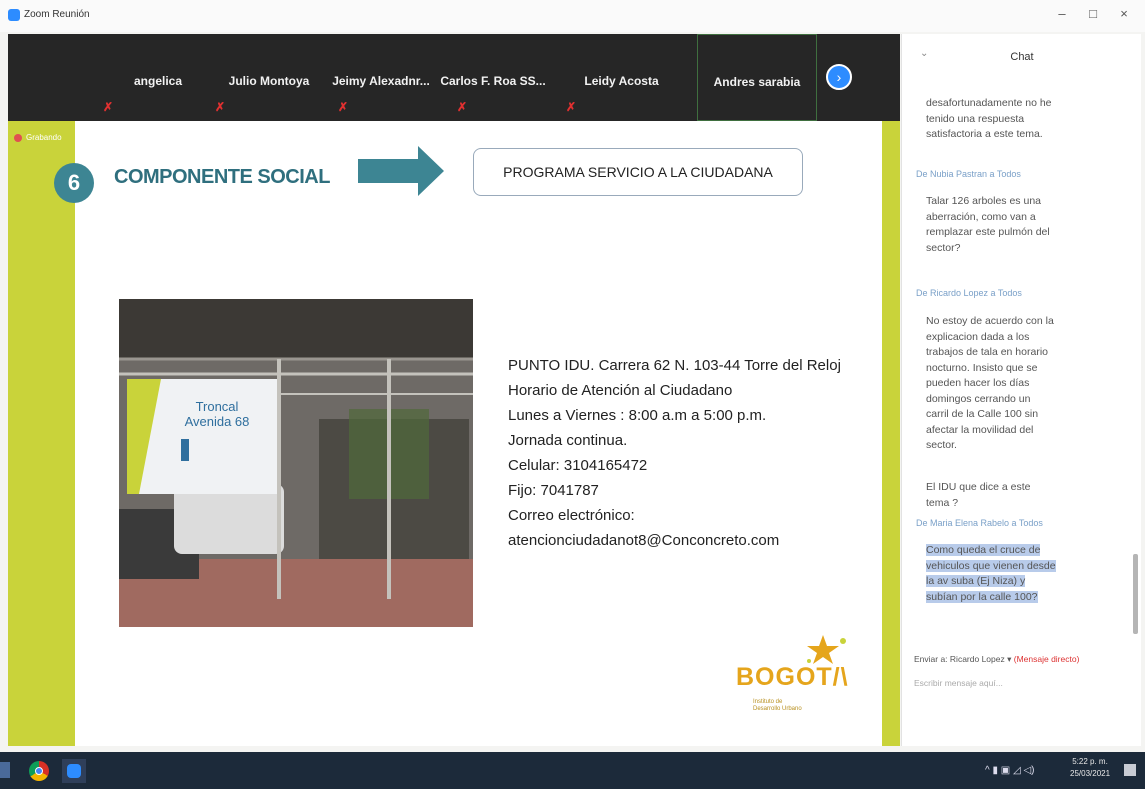  Describe the element at coordinates (644, 540) in the screenshot. I see `info-email: atencionciudadanot8@Conconcreto.com` at that location.